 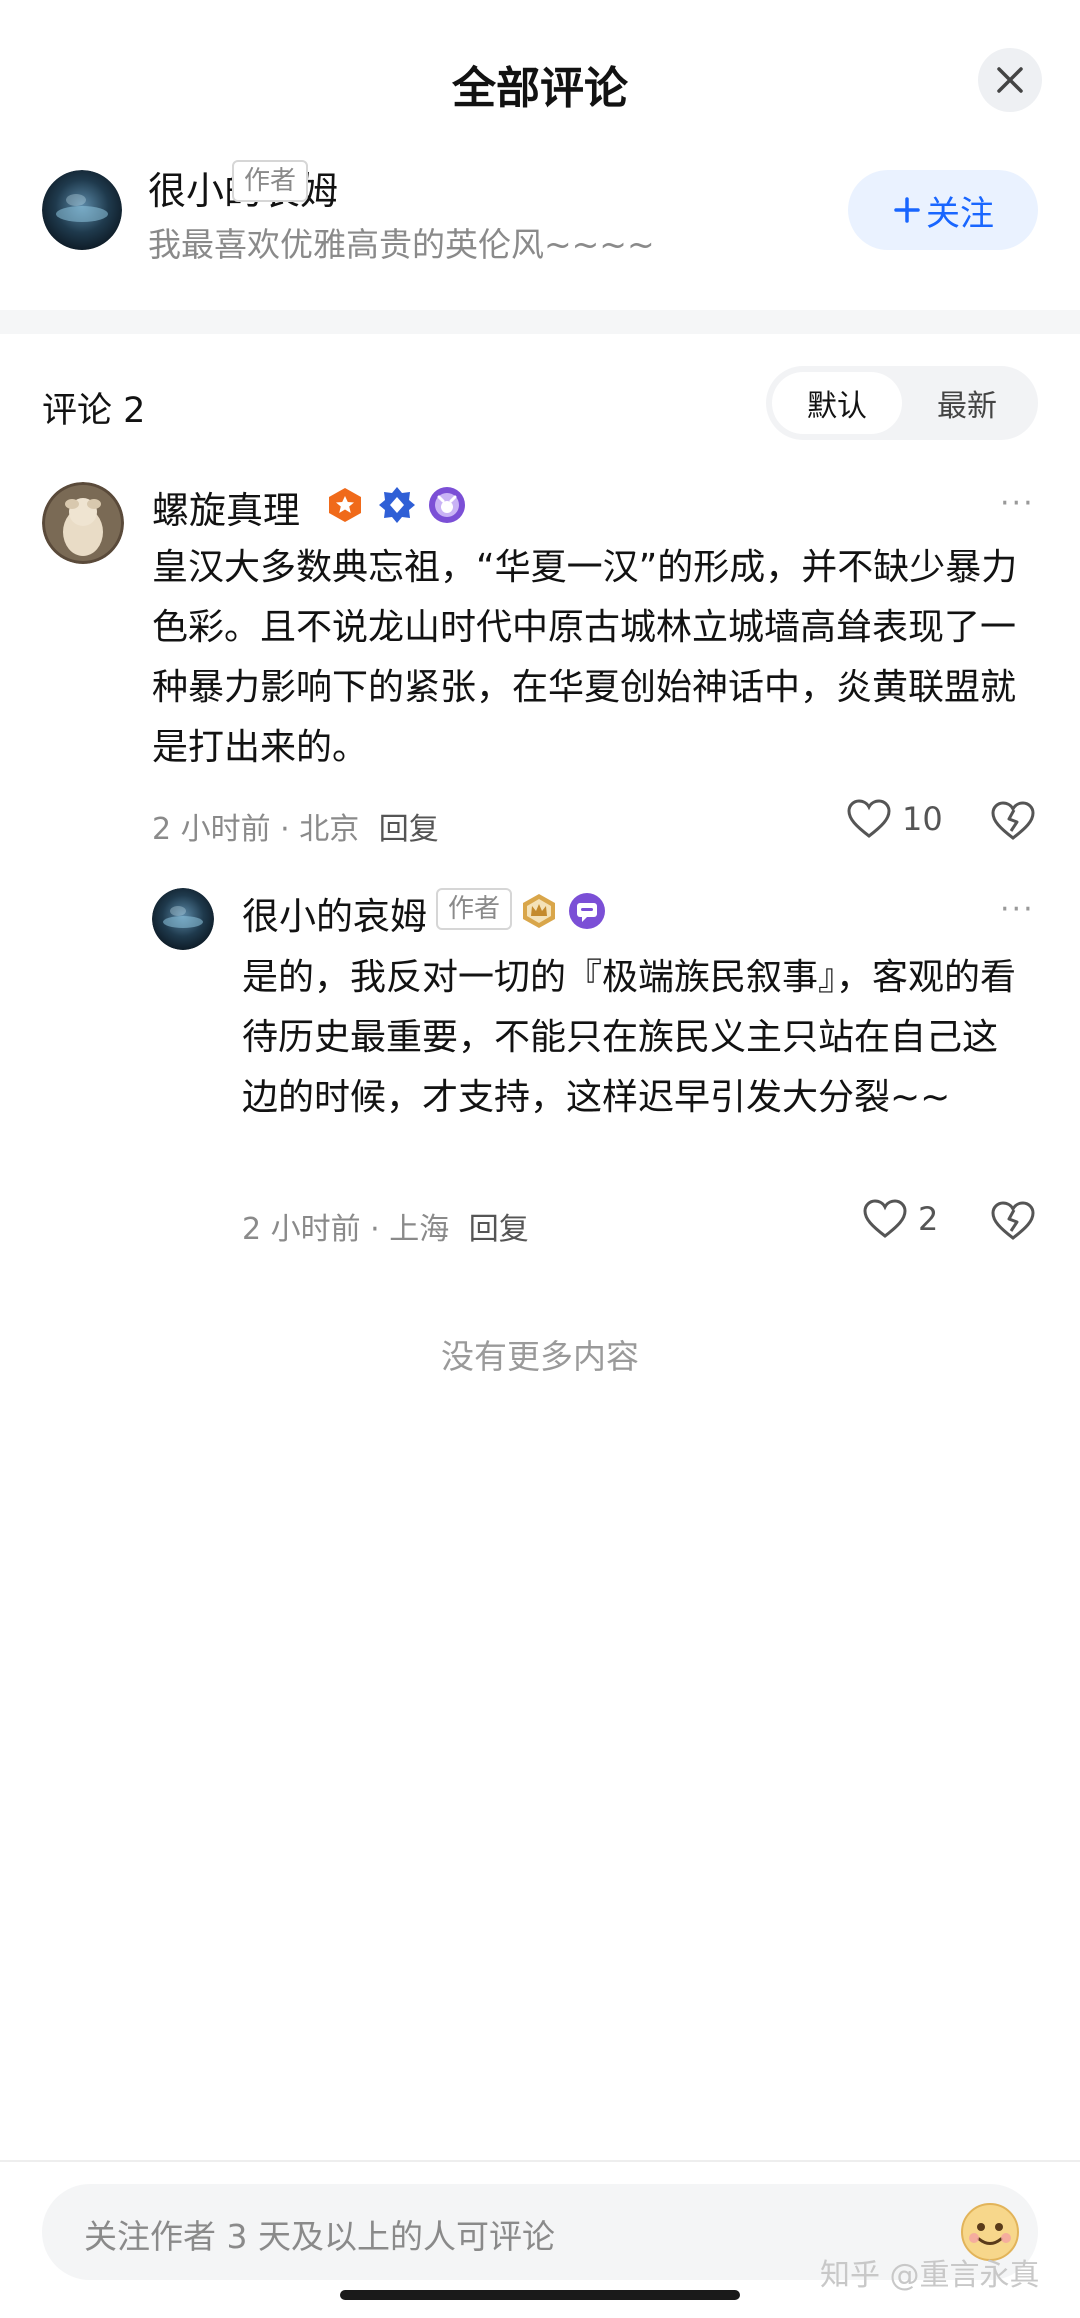 What do you see at coordinates (587, 911) in the screenshot?
I see `purple-chat-badge-icon` at bounding box center [587, 911].